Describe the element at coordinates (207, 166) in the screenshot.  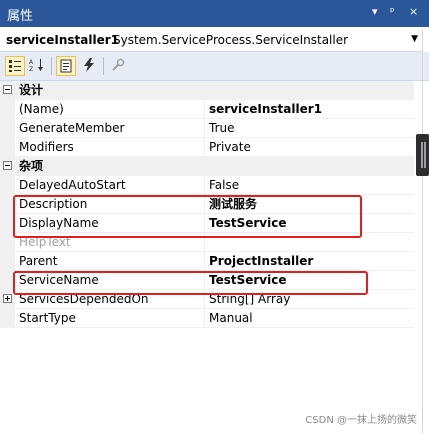
I see `category-misc: 杂项` at that location.